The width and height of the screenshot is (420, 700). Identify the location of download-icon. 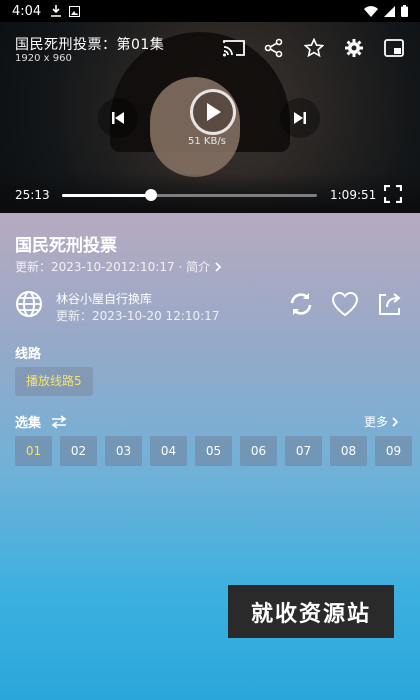
(56, 11).